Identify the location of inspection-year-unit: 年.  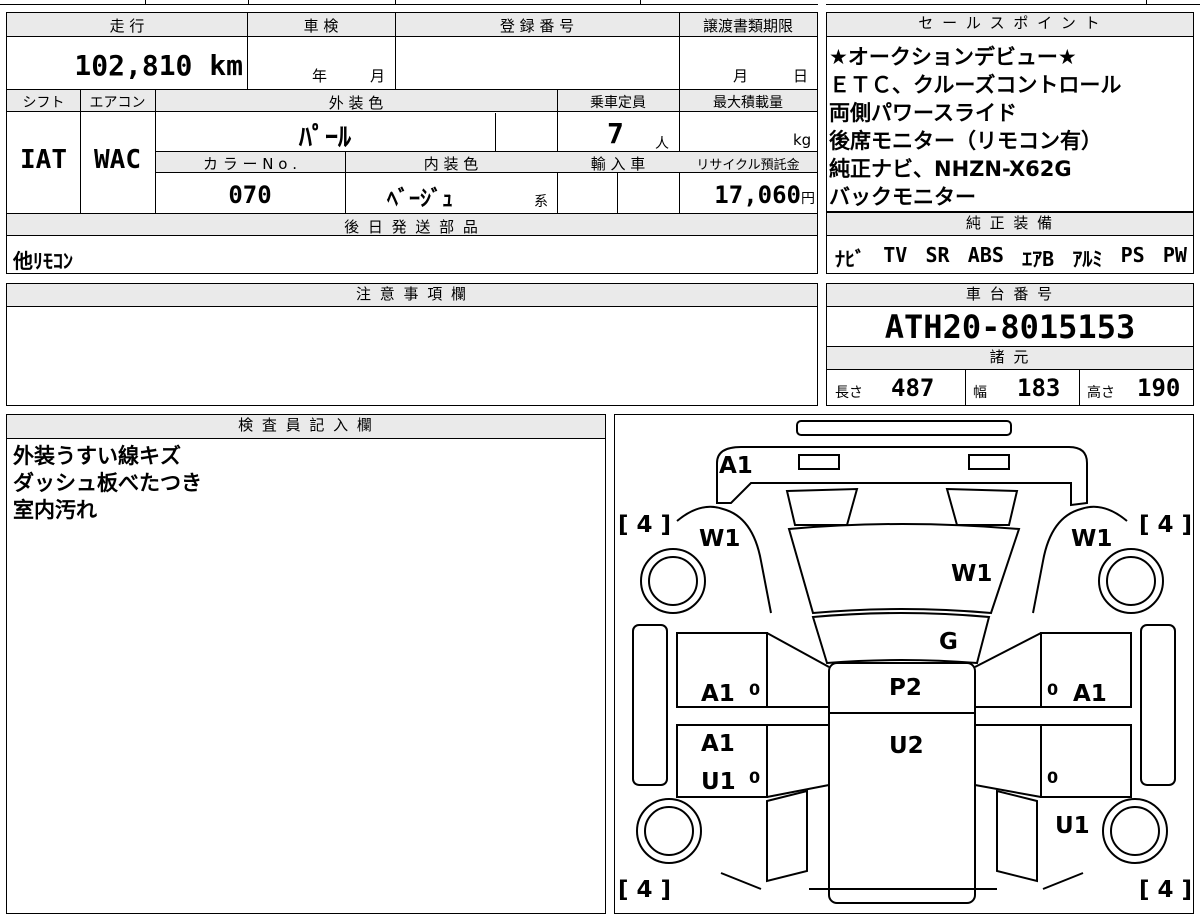
(320, 76).